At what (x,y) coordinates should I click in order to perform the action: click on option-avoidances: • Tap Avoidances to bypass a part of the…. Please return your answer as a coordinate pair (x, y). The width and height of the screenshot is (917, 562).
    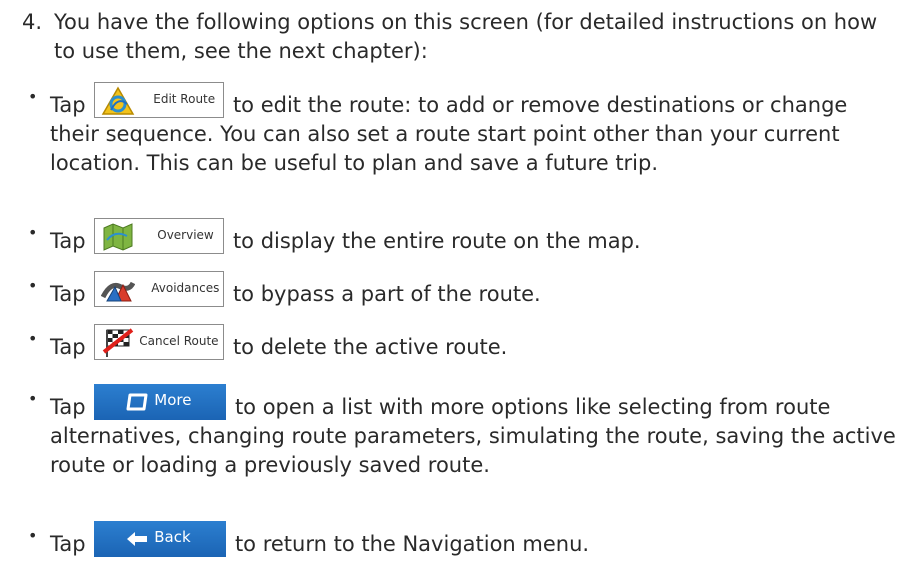
    Looking at the image, I should click on (463, 290).